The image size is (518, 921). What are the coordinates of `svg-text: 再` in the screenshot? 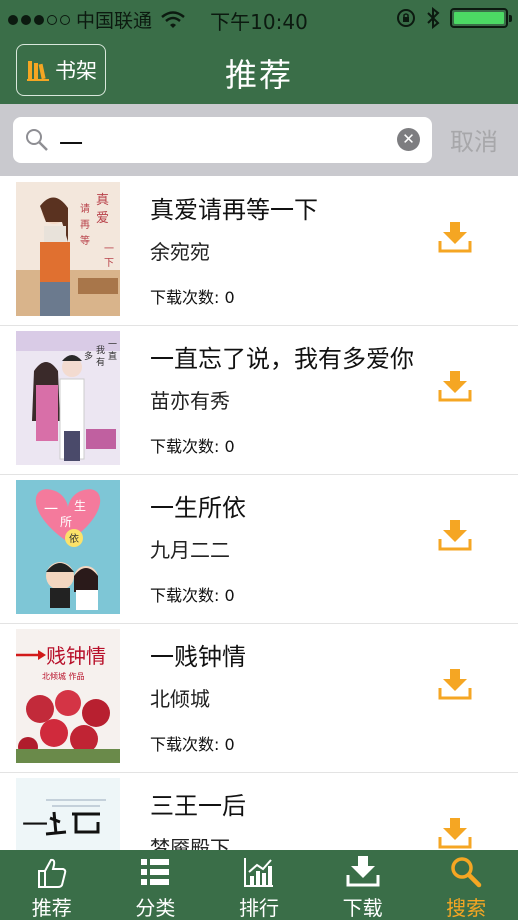 It's located at (85, 225).